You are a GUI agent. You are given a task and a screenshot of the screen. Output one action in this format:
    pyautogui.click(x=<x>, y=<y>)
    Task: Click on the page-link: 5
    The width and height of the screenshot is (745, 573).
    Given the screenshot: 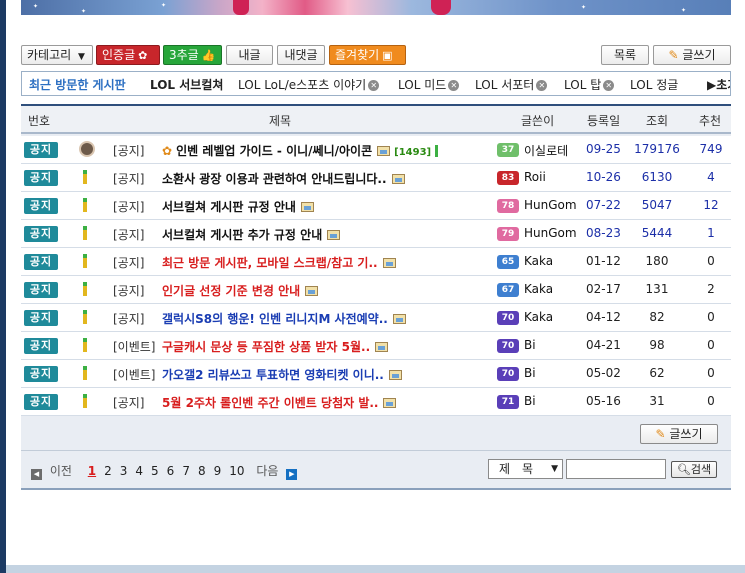 What is the action you would take?
    pyautogui.click(x=155, y=471)
    